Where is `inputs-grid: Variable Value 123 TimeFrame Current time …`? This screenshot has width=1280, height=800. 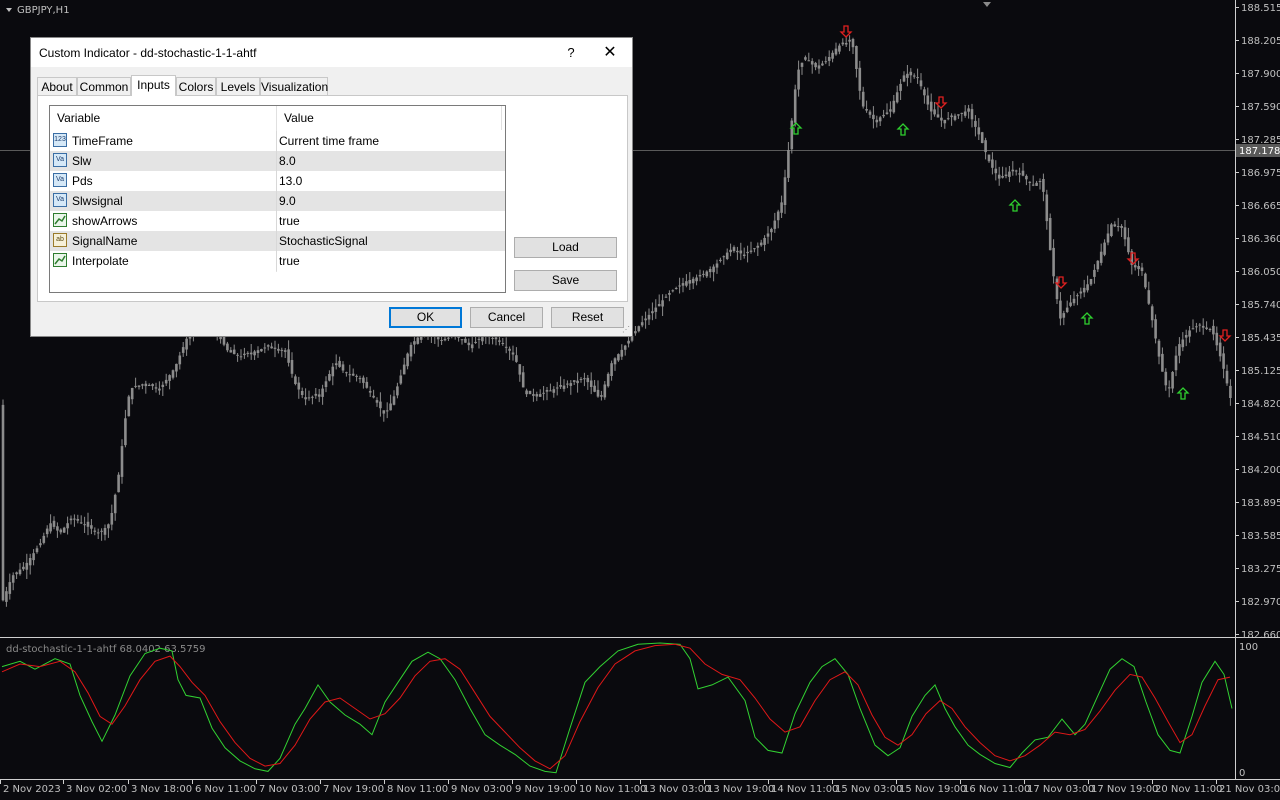 inputs-grid: Variable Value 123 TimeFrame Current time … is located at coordinates (277, 199).